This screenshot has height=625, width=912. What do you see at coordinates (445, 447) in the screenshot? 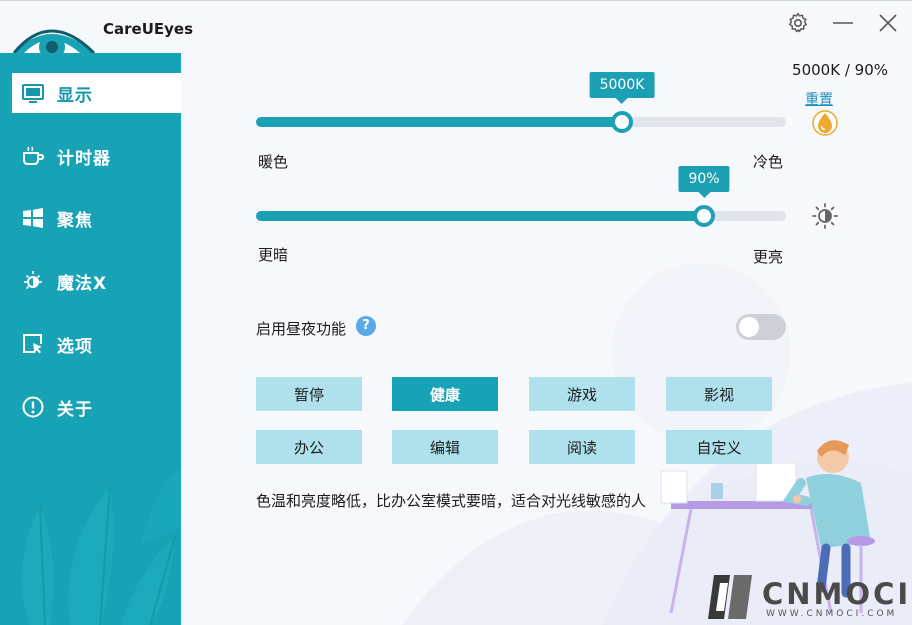
I see `mode-button-edit: 编辑` at bounding box center [445, 447].